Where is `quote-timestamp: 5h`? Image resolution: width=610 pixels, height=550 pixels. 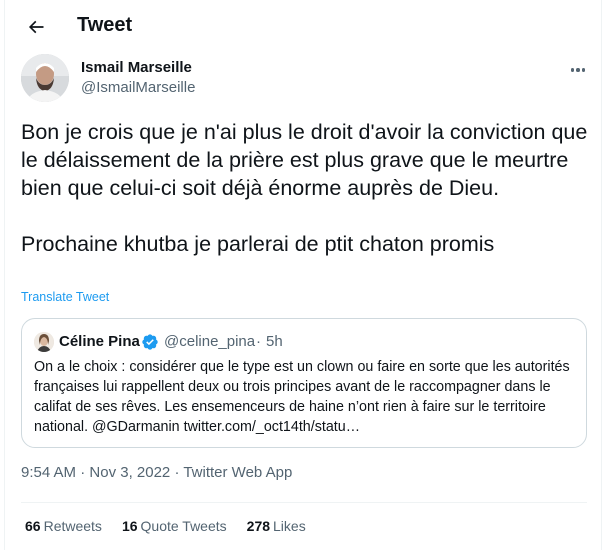
quote-timestamp: 5h is located at coordinates (274, 341).